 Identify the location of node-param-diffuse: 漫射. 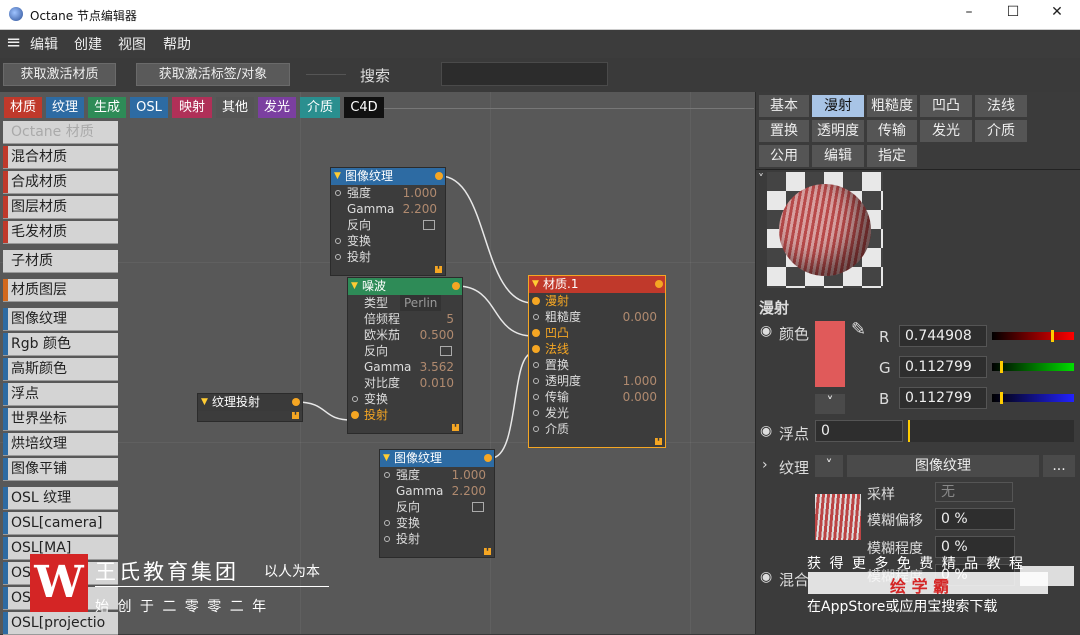
(597, 301).